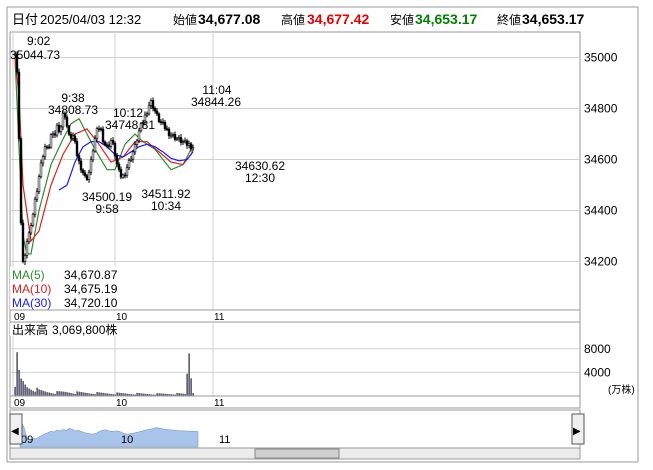  Describe the element at coordinates (31, 303) in the screenshot. I see `ma30-legend-name: MA(30)` at that location.